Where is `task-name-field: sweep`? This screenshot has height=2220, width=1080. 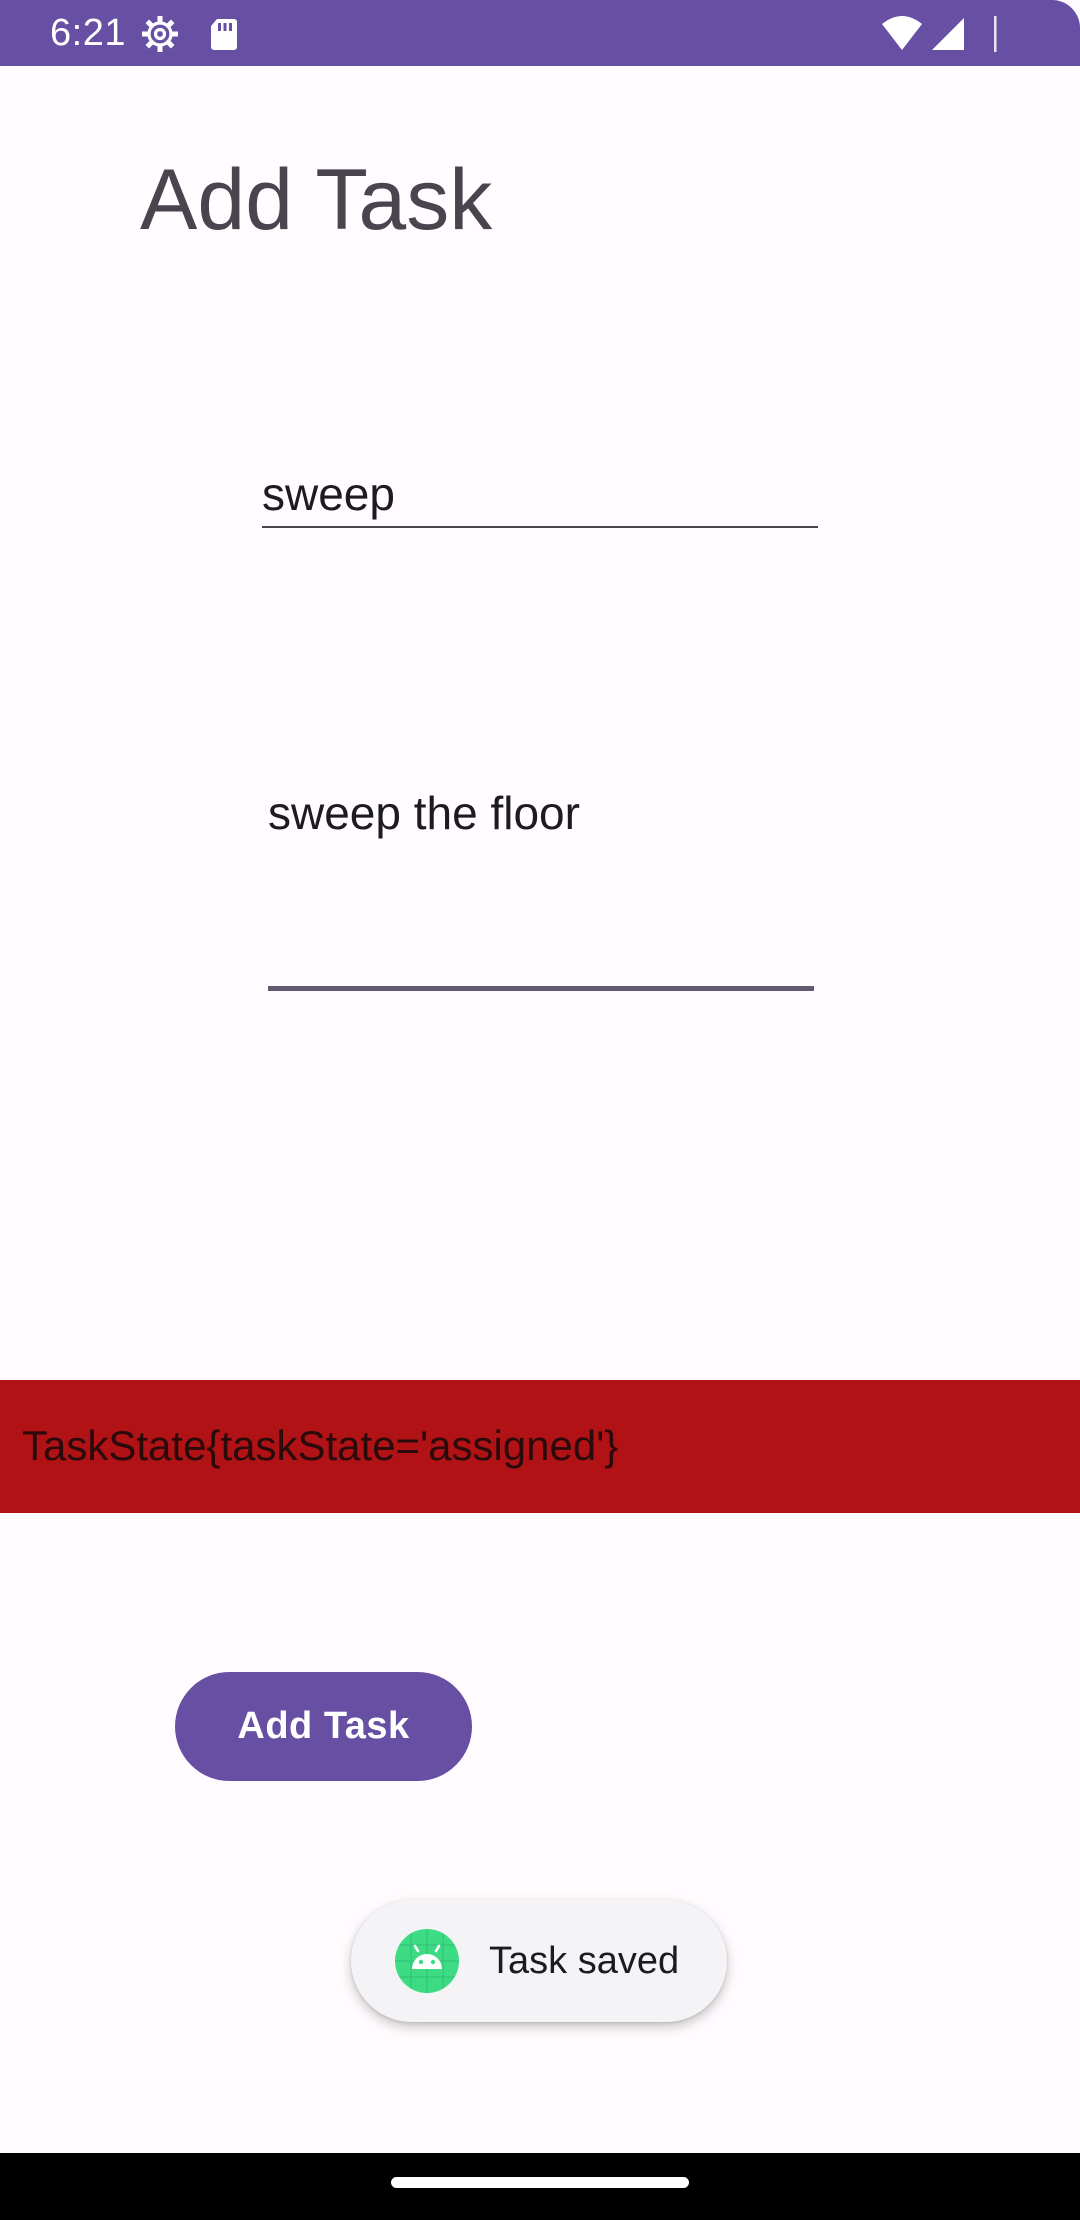 task-name-field: sweep is located at coordinates (540, 495).